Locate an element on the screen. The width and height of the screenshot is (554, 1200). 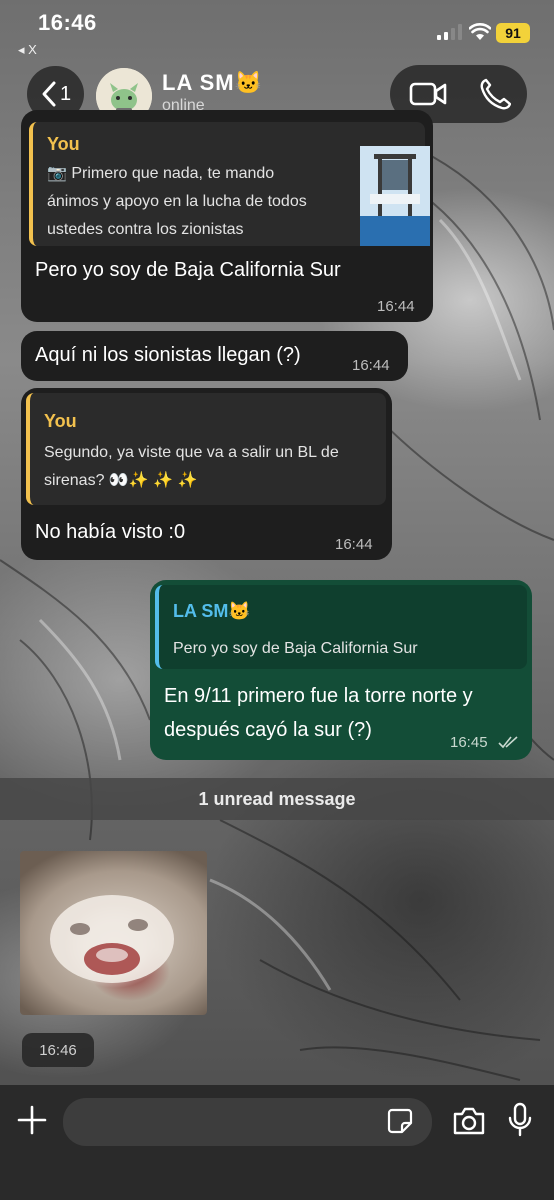
quote-text-line-1: Pero yo soy de Baja California Sur is located at coordinates (295, 648).